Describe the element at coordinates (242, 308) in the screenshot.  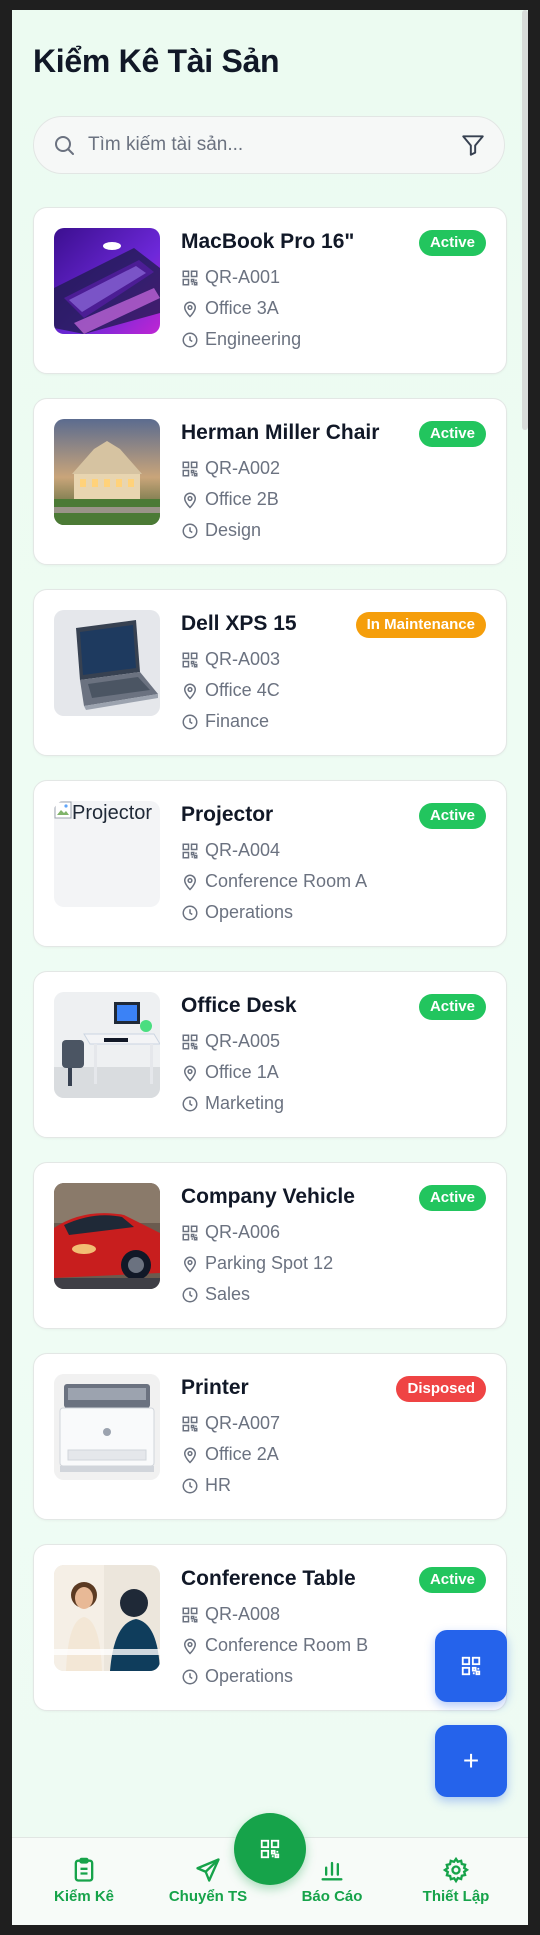
I see `asset-location: Office 3A` at that location.